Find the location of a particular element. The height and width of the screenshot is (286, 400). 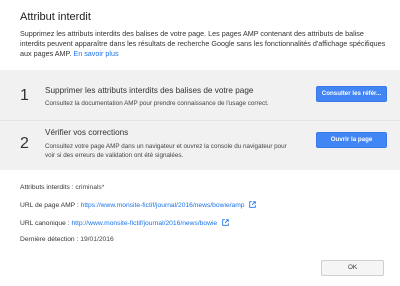

dialog-title: Attribut interdit is located at coordinates (55, 17).